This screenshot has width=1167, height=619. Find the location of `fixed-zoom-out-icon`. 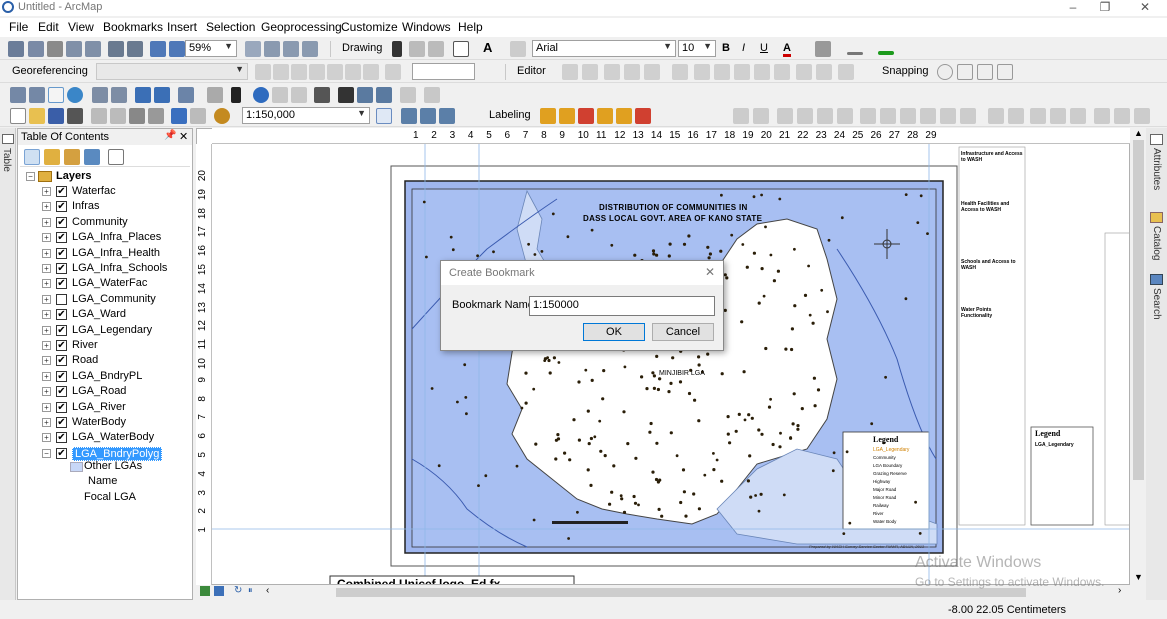

fixed-zoom-out-icon is located at coordinates (119, 95).